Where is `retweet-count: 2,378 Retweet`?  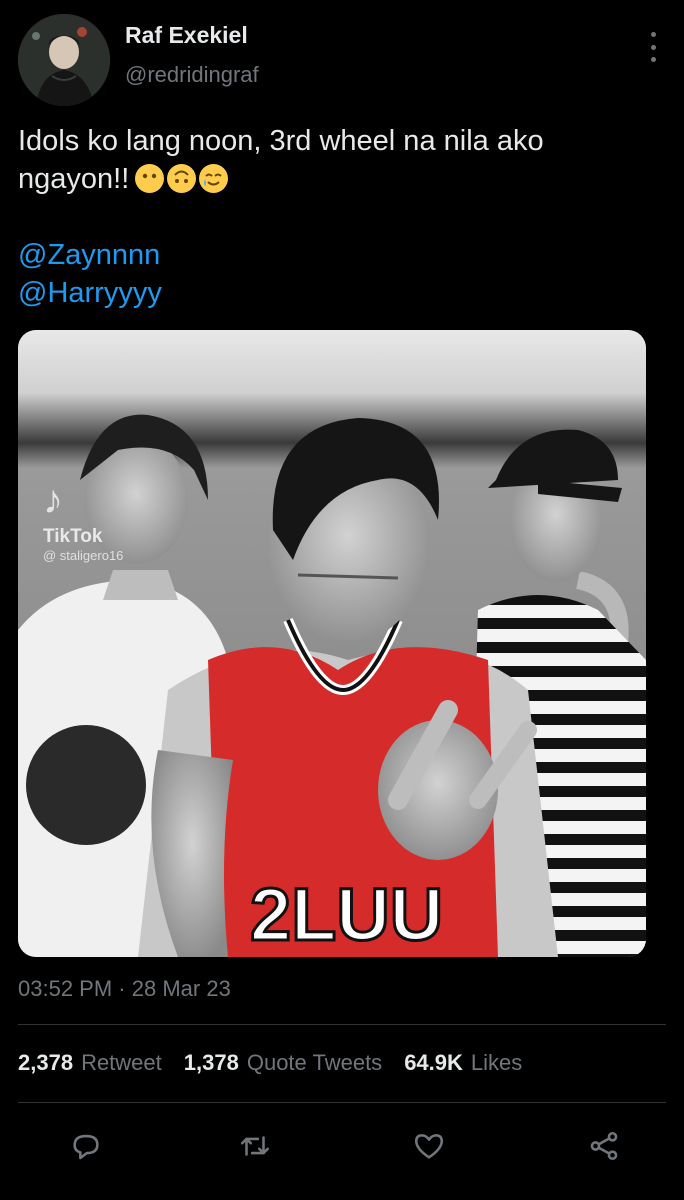
retweet-count: 2,378 Retweet is located at coordinates (90, 1063).